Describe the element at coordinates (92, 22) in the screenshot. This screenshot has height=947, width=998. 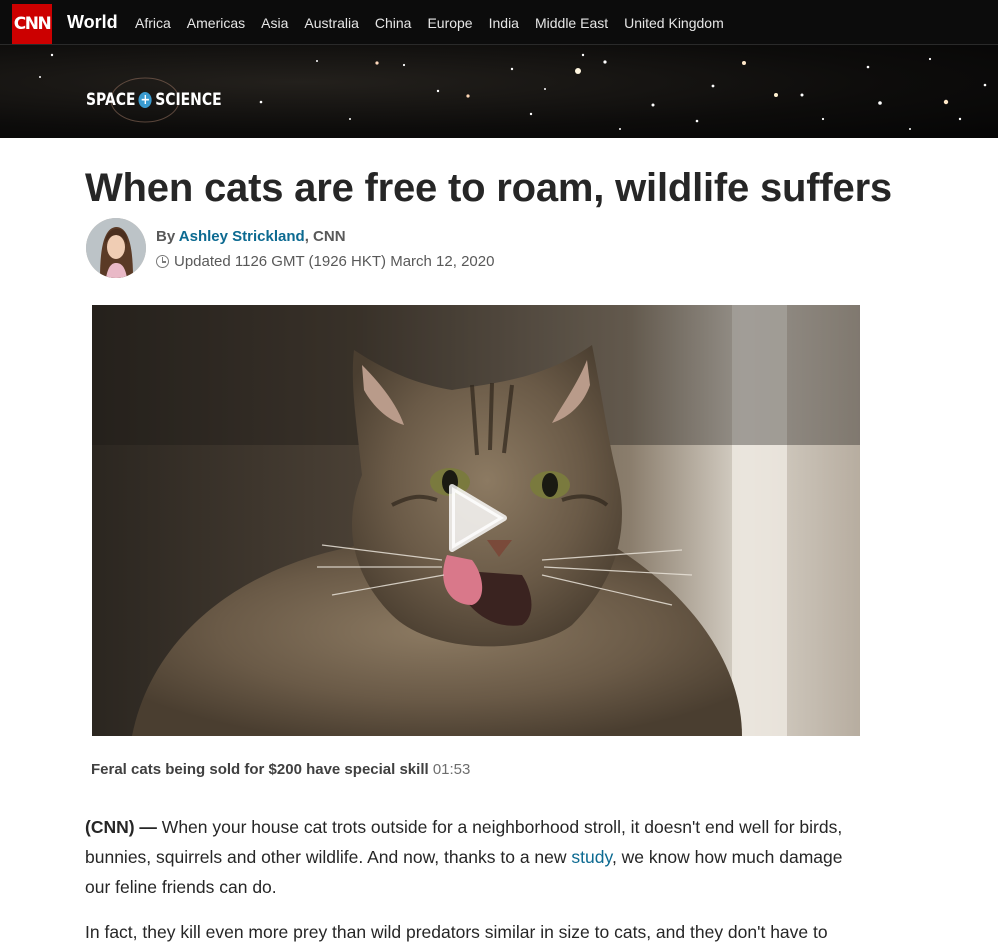
I see `section-title-world: World` at that location.